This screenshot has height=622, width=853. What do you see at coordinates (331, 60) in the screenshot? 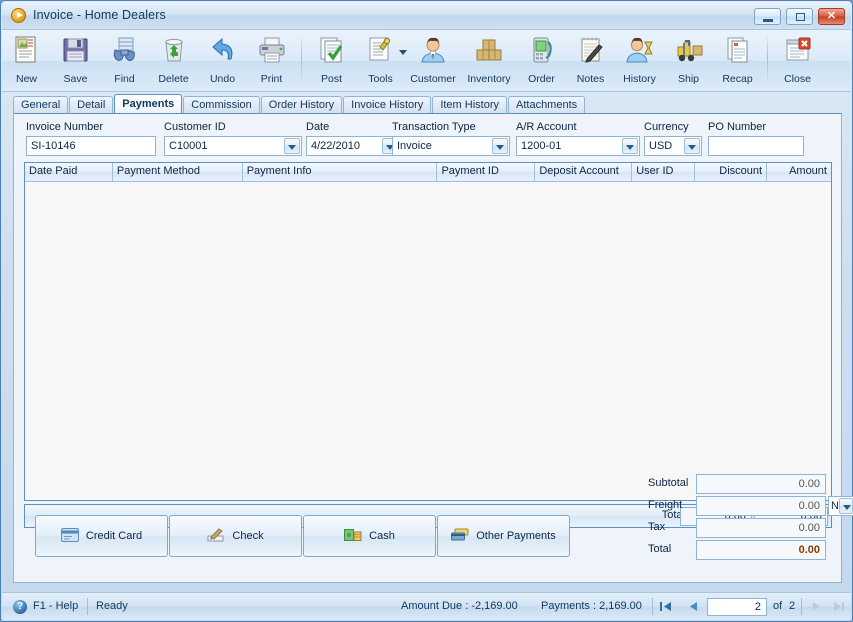
I see `toolbar-button-post: Post` at bounding box center [331, 60].